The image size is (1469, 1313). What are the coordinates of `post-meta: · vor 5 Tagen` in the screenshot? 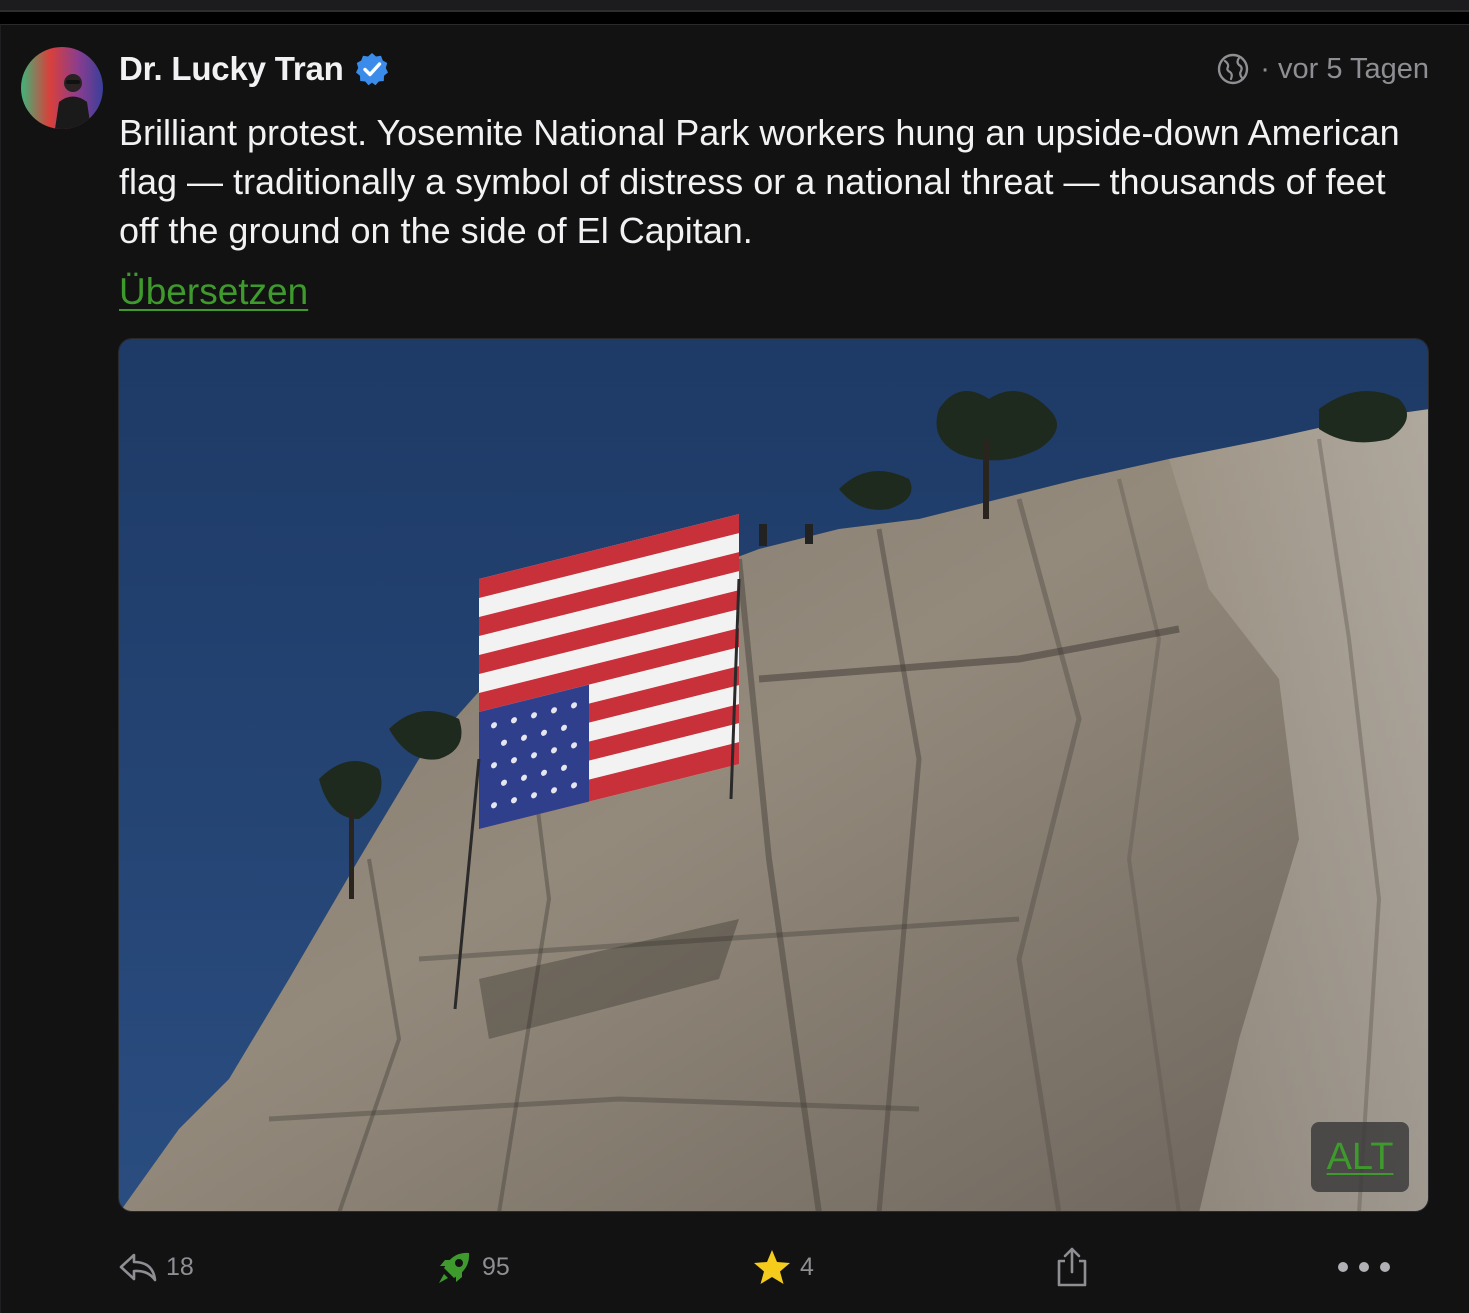 It's located at (1322, 69).